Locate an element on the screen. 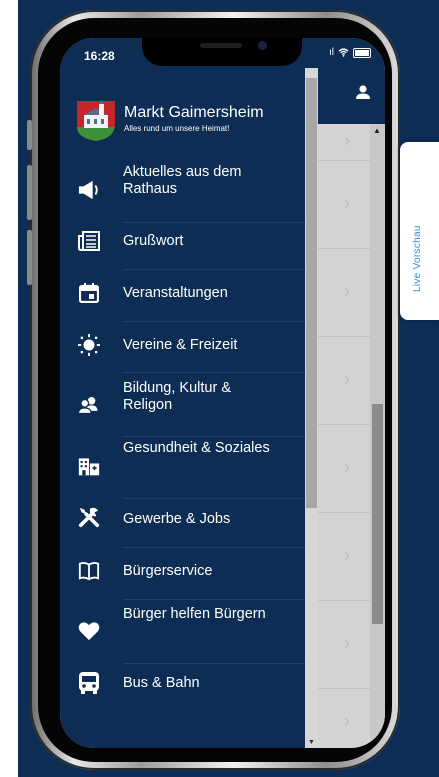  mute-switch is located at coordinates (29, 135).